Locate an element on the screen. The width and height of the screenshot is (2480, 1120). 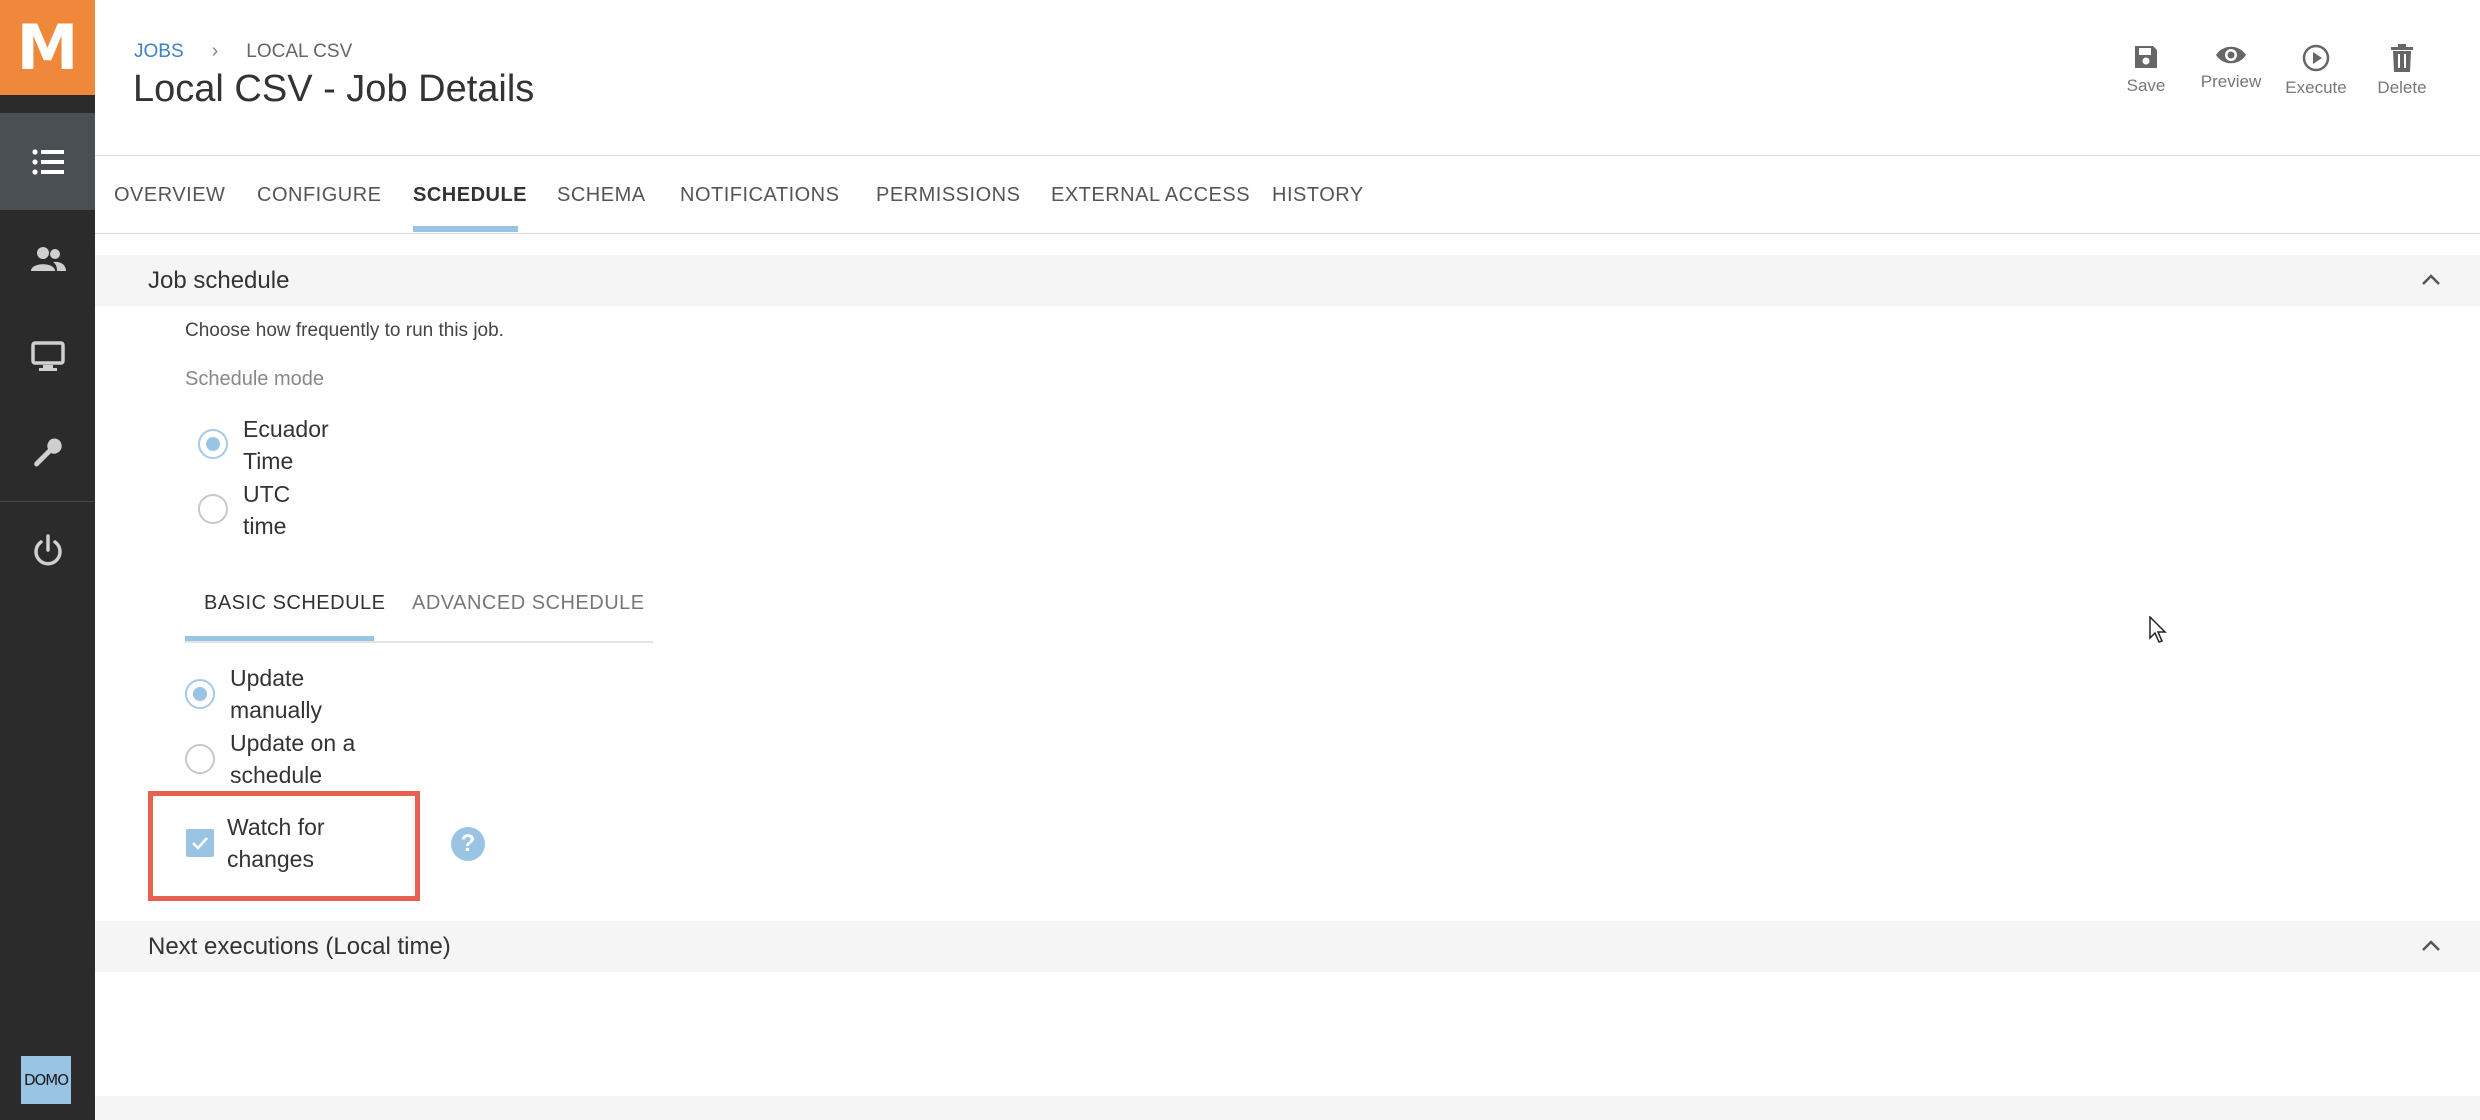
watch-for-changes-label-line2: changes is located at coordinates (270, 859).